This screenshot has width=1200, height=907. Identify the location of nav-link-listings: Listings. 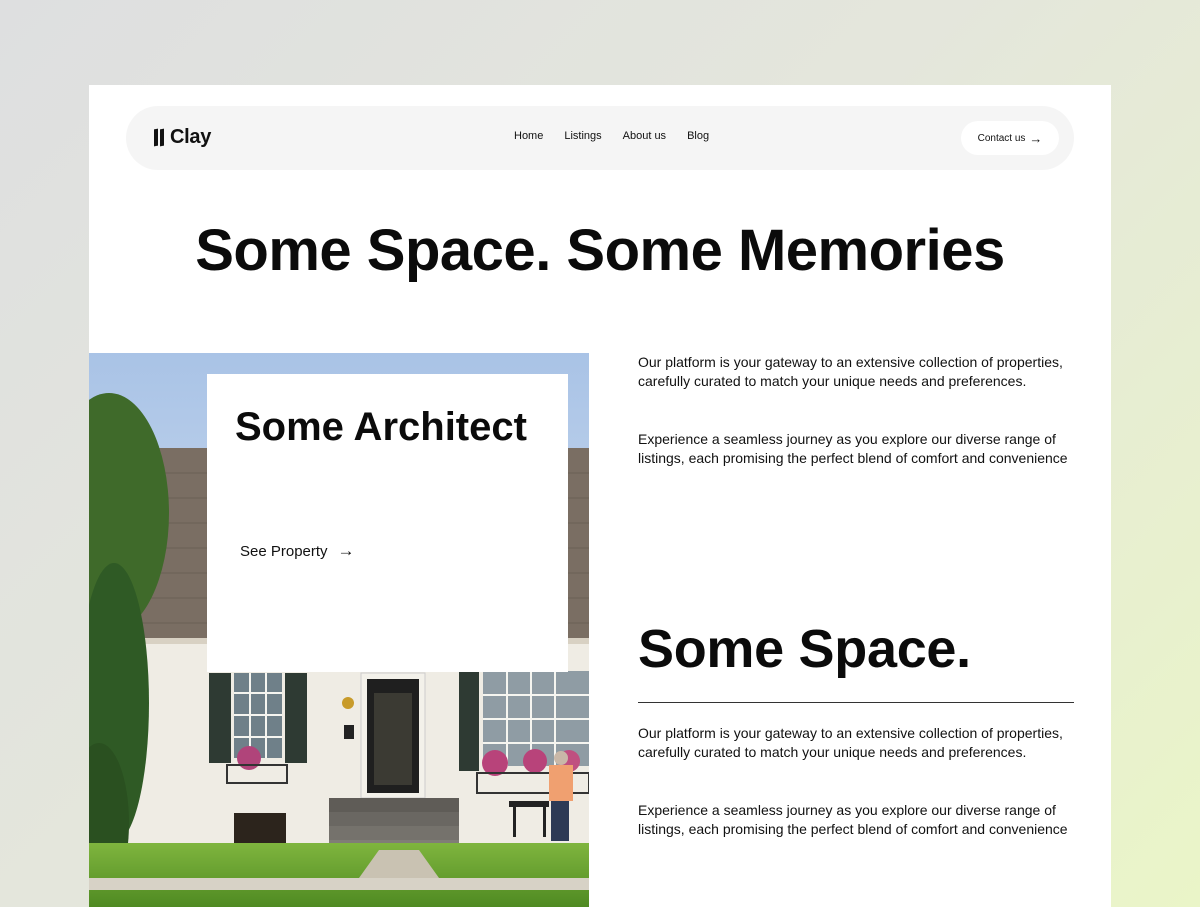
(582, 136).